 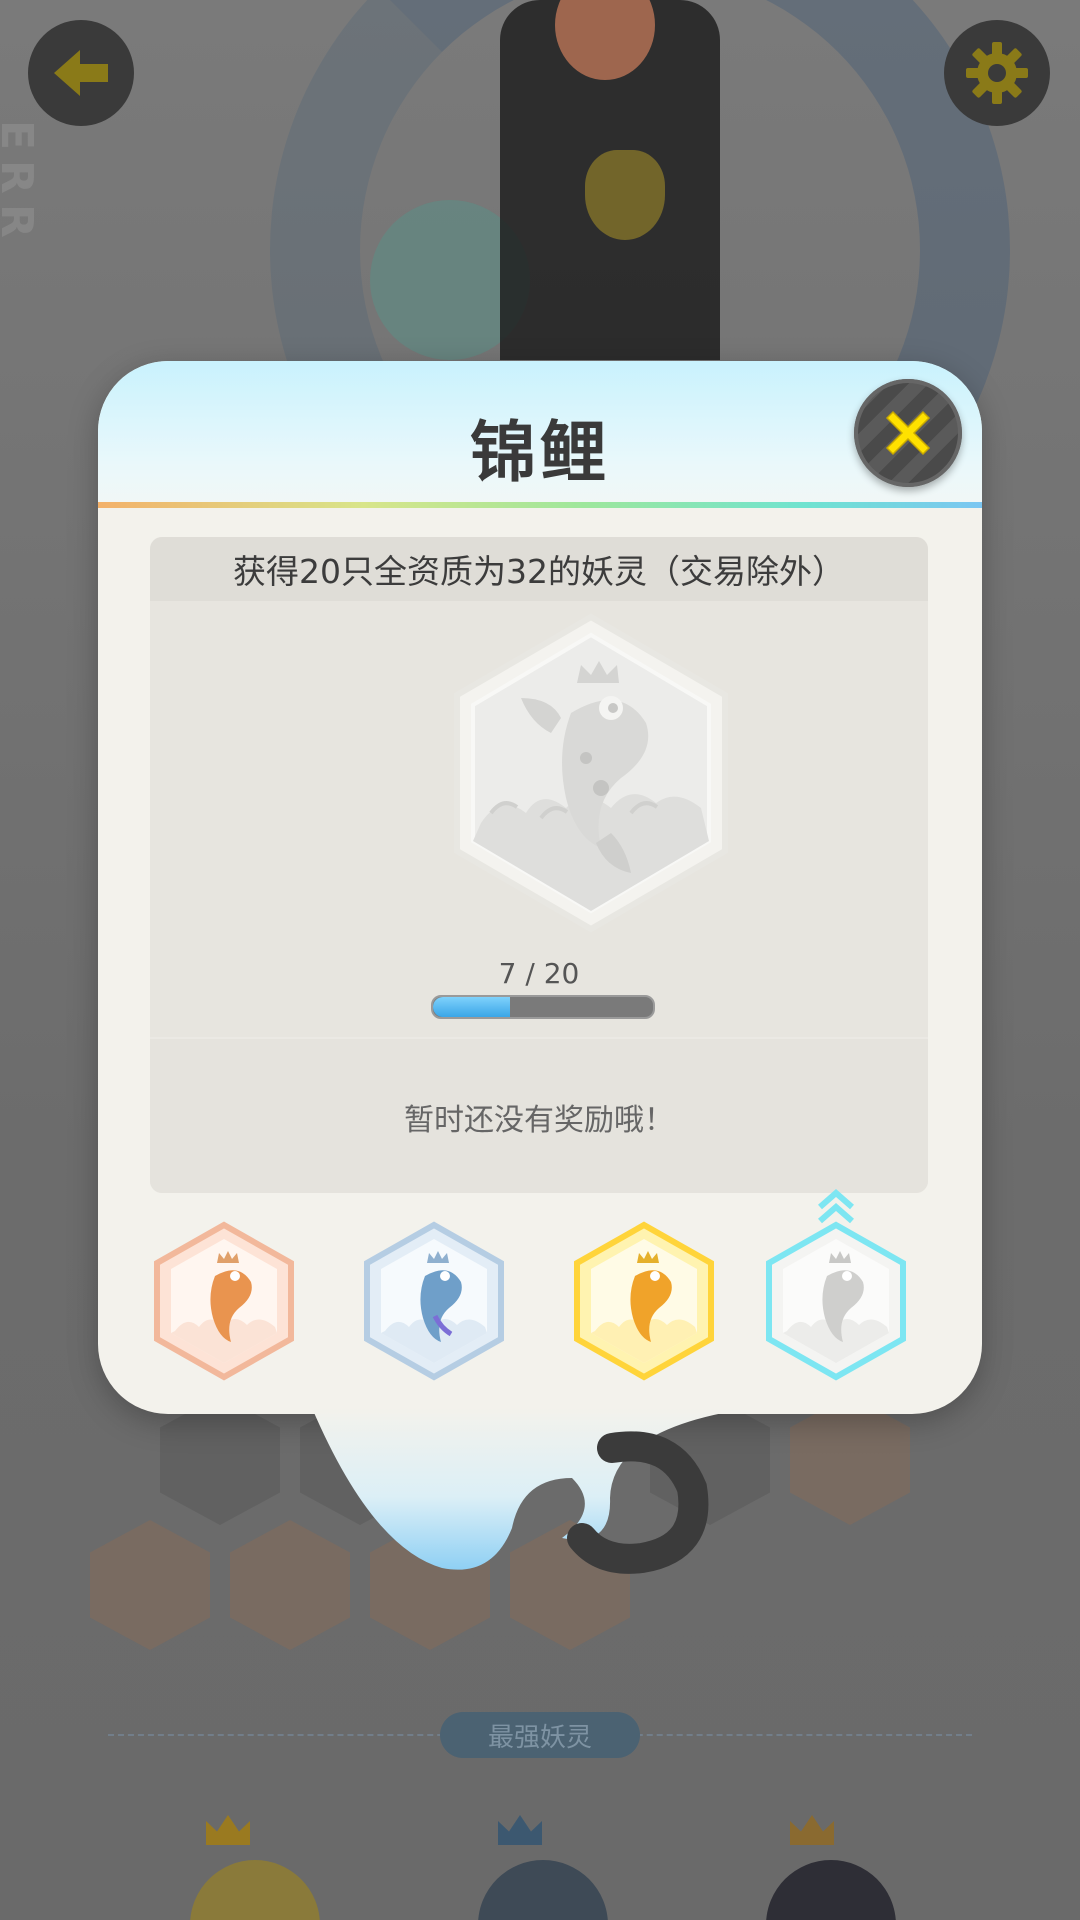 I want to click on koi-badge-large-icon, so click(x=591, y=773).